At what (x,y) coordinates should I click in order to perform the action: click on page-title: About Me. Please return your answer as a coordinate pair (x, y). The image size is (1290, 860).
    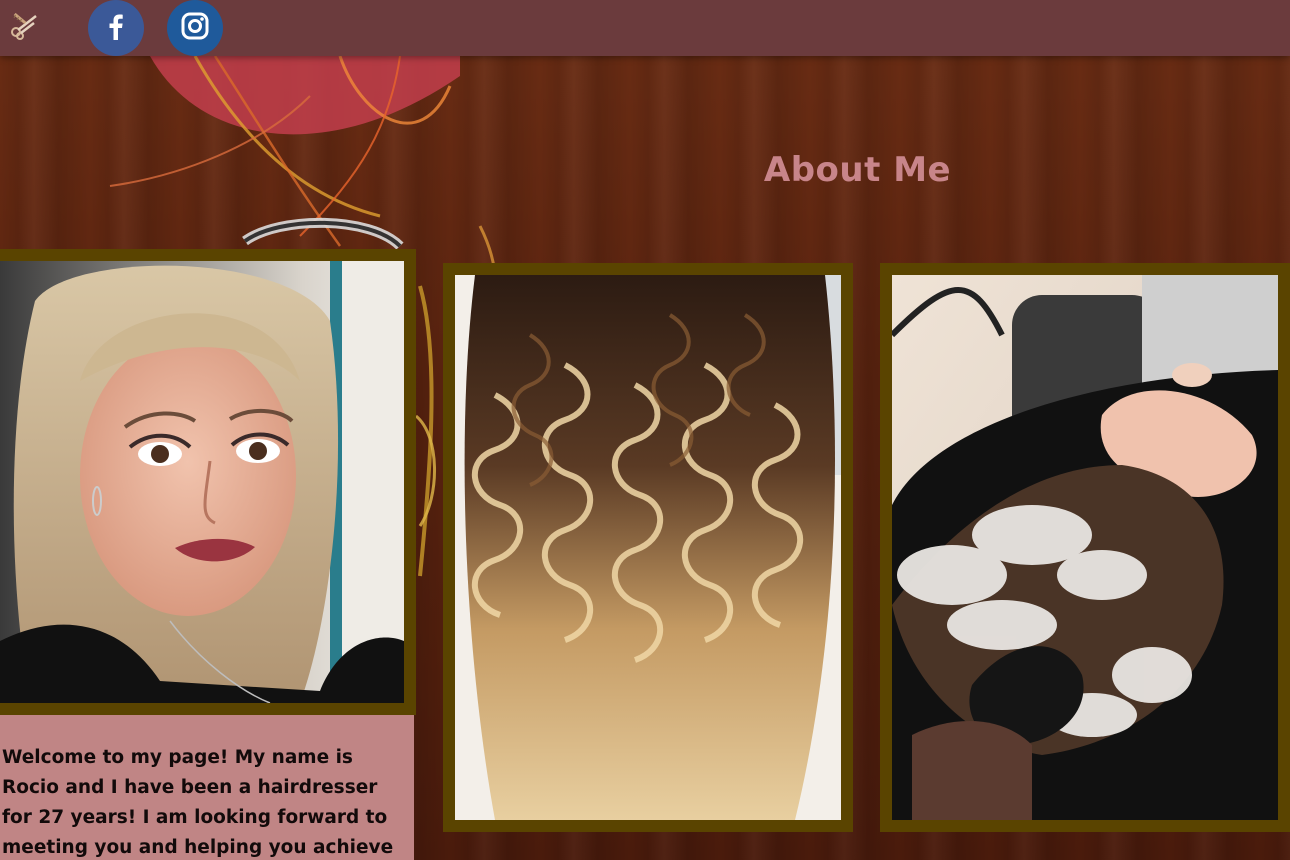
    Looking at the image, I should click on (857, 170).